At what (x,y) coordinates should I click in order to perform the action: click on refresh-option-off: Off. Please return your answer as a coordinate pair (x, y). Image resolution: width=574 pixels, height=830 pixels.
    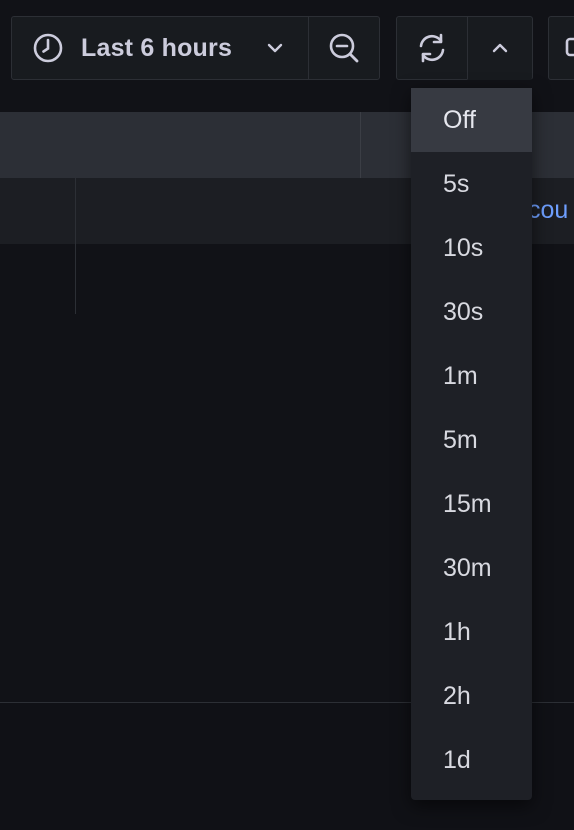
    Looking at the image, I should click on (471, 120).